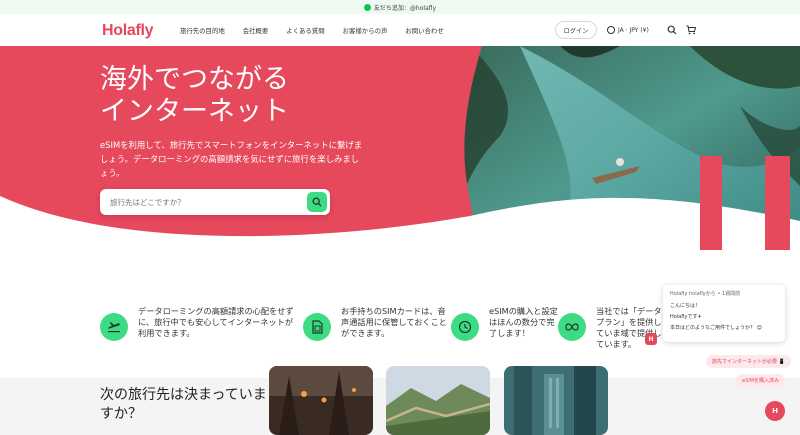 The width and height of the screenshot is (800, 435). Describe the element at coordinates (367, 7) in the screenshot. I see `line-icon` at that location.